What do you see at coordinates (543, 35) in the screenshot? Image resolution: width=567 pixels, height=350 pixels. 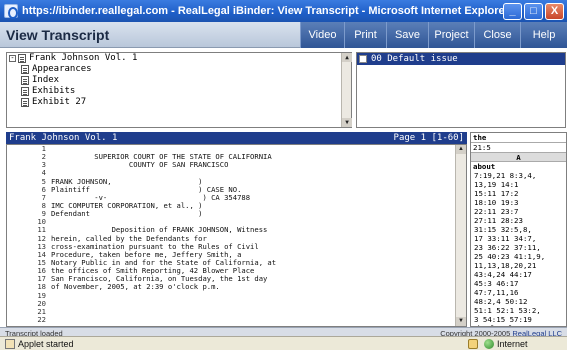 I see `help-button: Help` at bounding box center [543, 35].